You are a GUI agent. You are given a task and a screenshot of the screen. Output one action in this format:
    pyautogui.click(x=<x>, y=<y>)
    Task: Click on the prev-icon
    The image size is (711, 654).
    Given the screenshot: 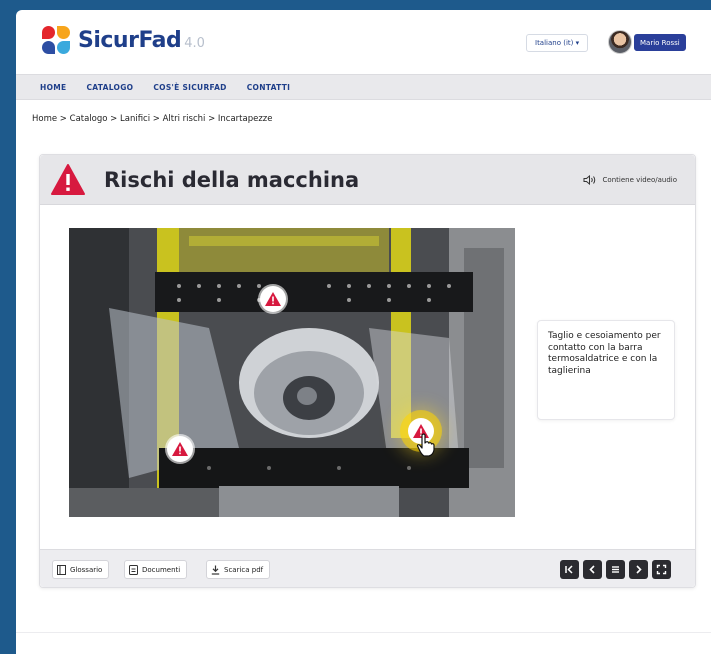 What is the action you would take?
    pyautogui.click(x=592, y=569)
    